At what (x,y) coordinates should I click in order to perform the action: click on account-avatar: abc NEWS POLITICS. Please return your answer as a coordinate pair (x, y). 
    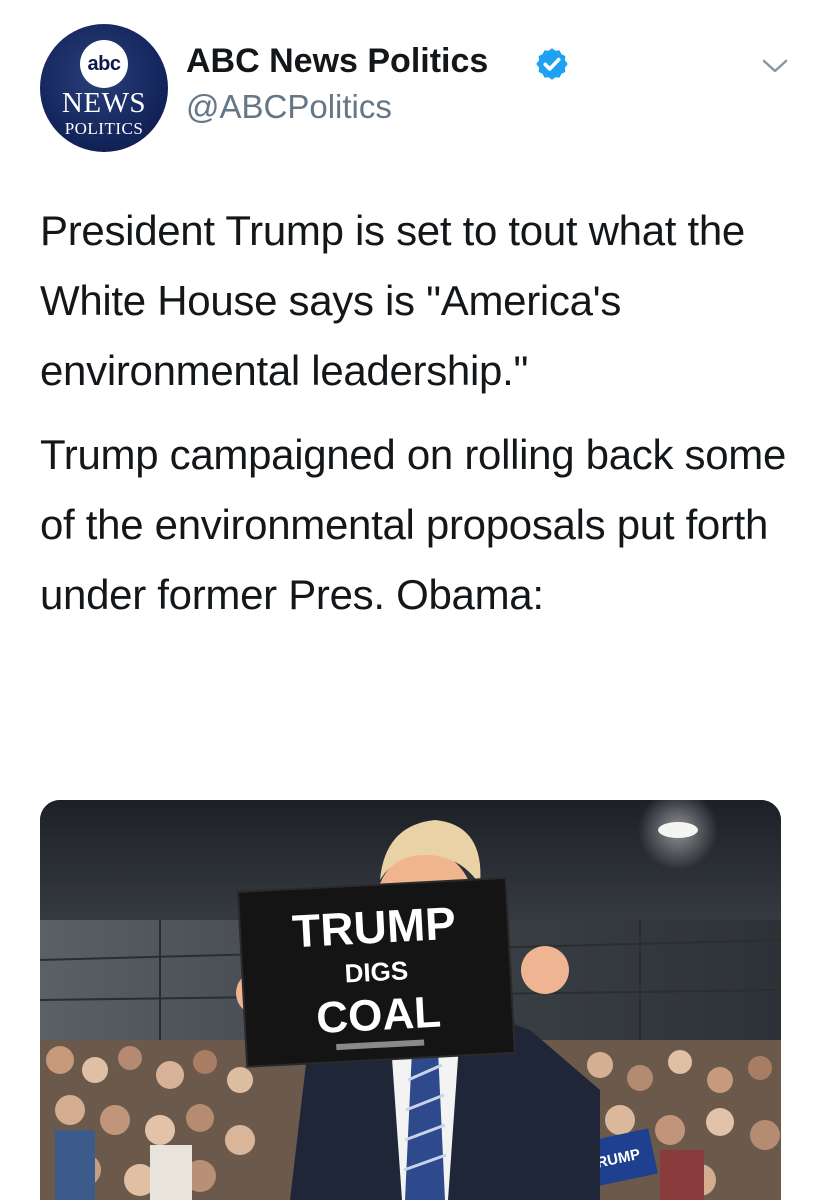
    Looking at the image, I should click on (104, 88).